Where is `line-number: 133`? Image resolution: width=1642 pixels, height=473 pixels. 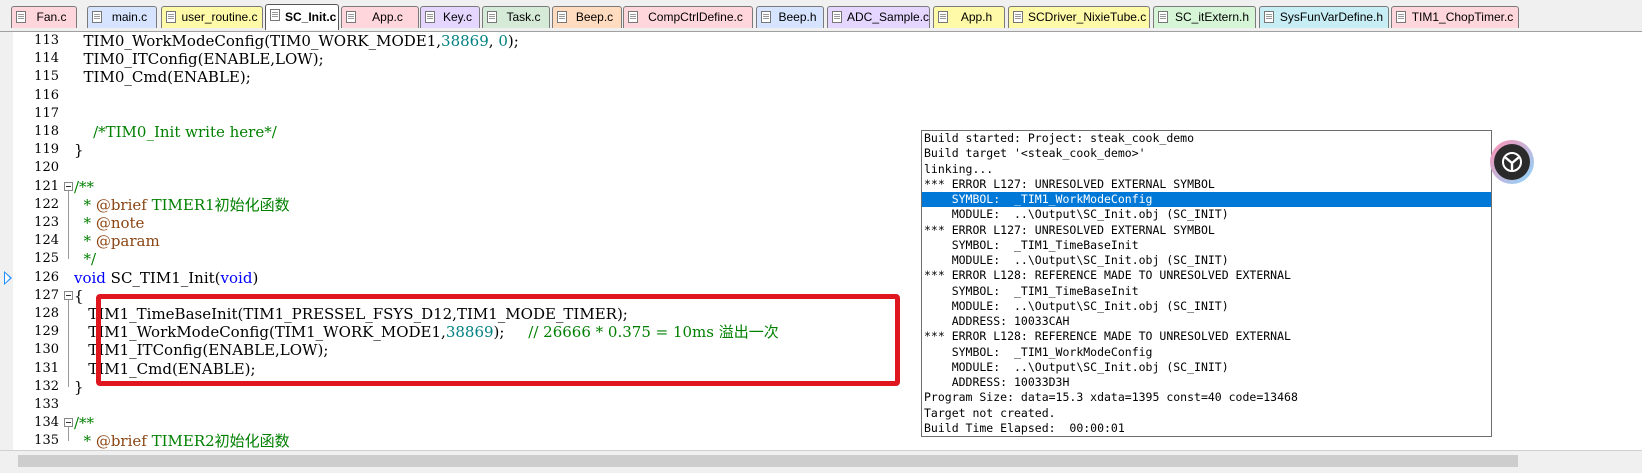 line-number: 133 is located at coordinates (46, 404).